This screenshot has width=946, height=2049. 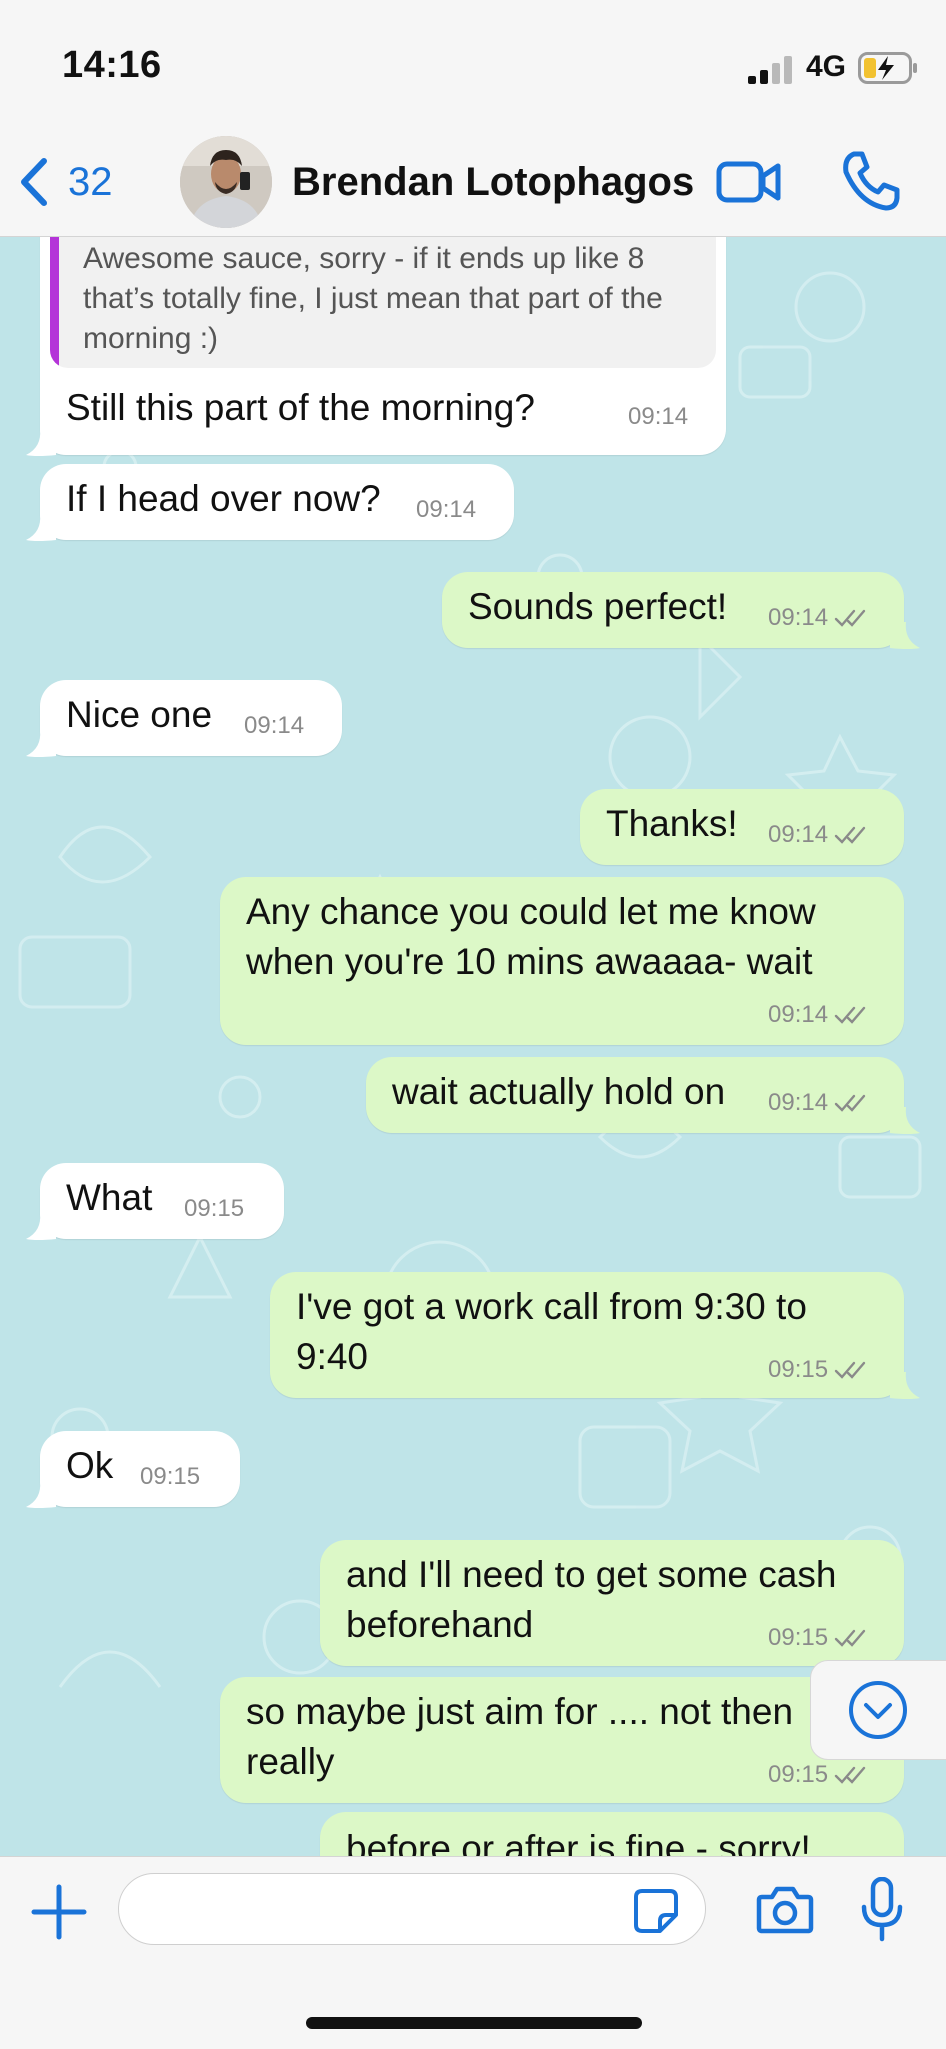 I want to click on message-text: Sounds perfect!, so click(x=598, y=606).